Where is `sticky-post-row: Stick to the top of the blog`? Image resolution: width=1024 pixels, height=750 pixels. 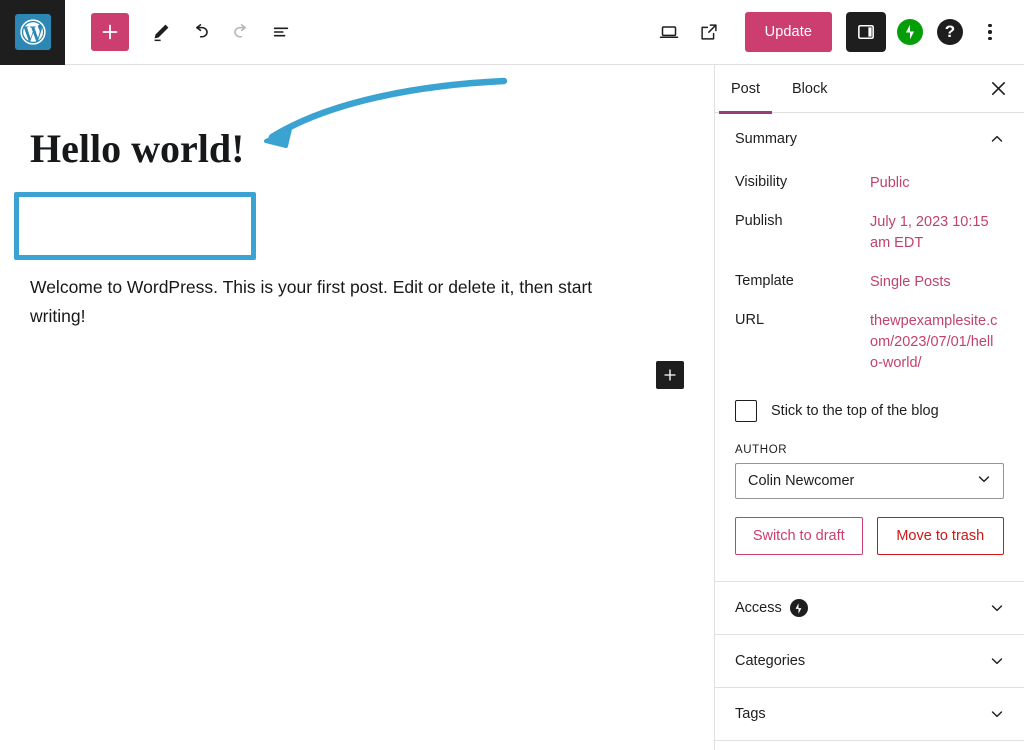
sticky-post-row: Stick to the top of the blog is located at coordinates (869, 406).